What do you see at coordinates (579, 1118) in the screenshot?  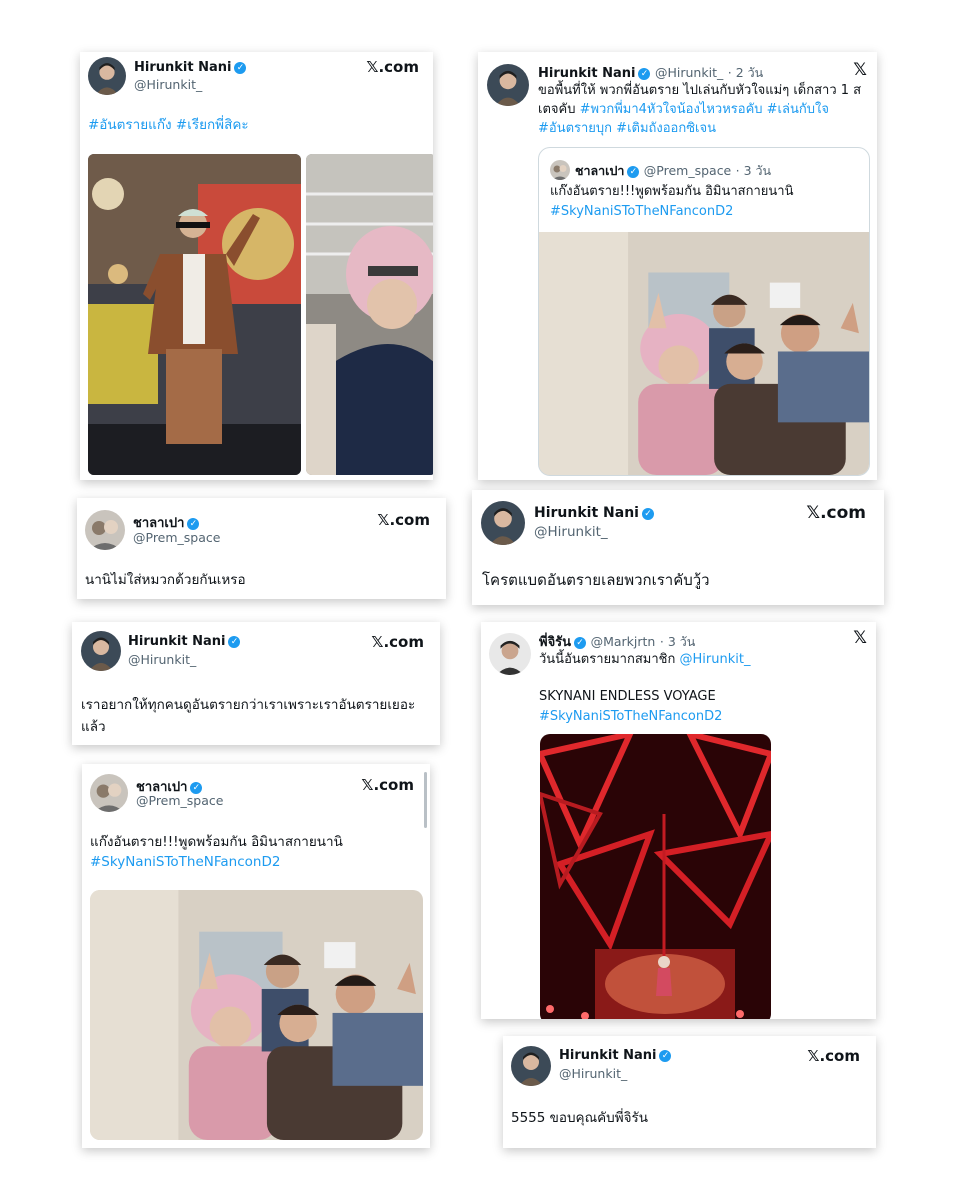 I see `tweet-text: 5555 ขอบคุณคับพี่จิรัน` at bounding box center [579, 1118].